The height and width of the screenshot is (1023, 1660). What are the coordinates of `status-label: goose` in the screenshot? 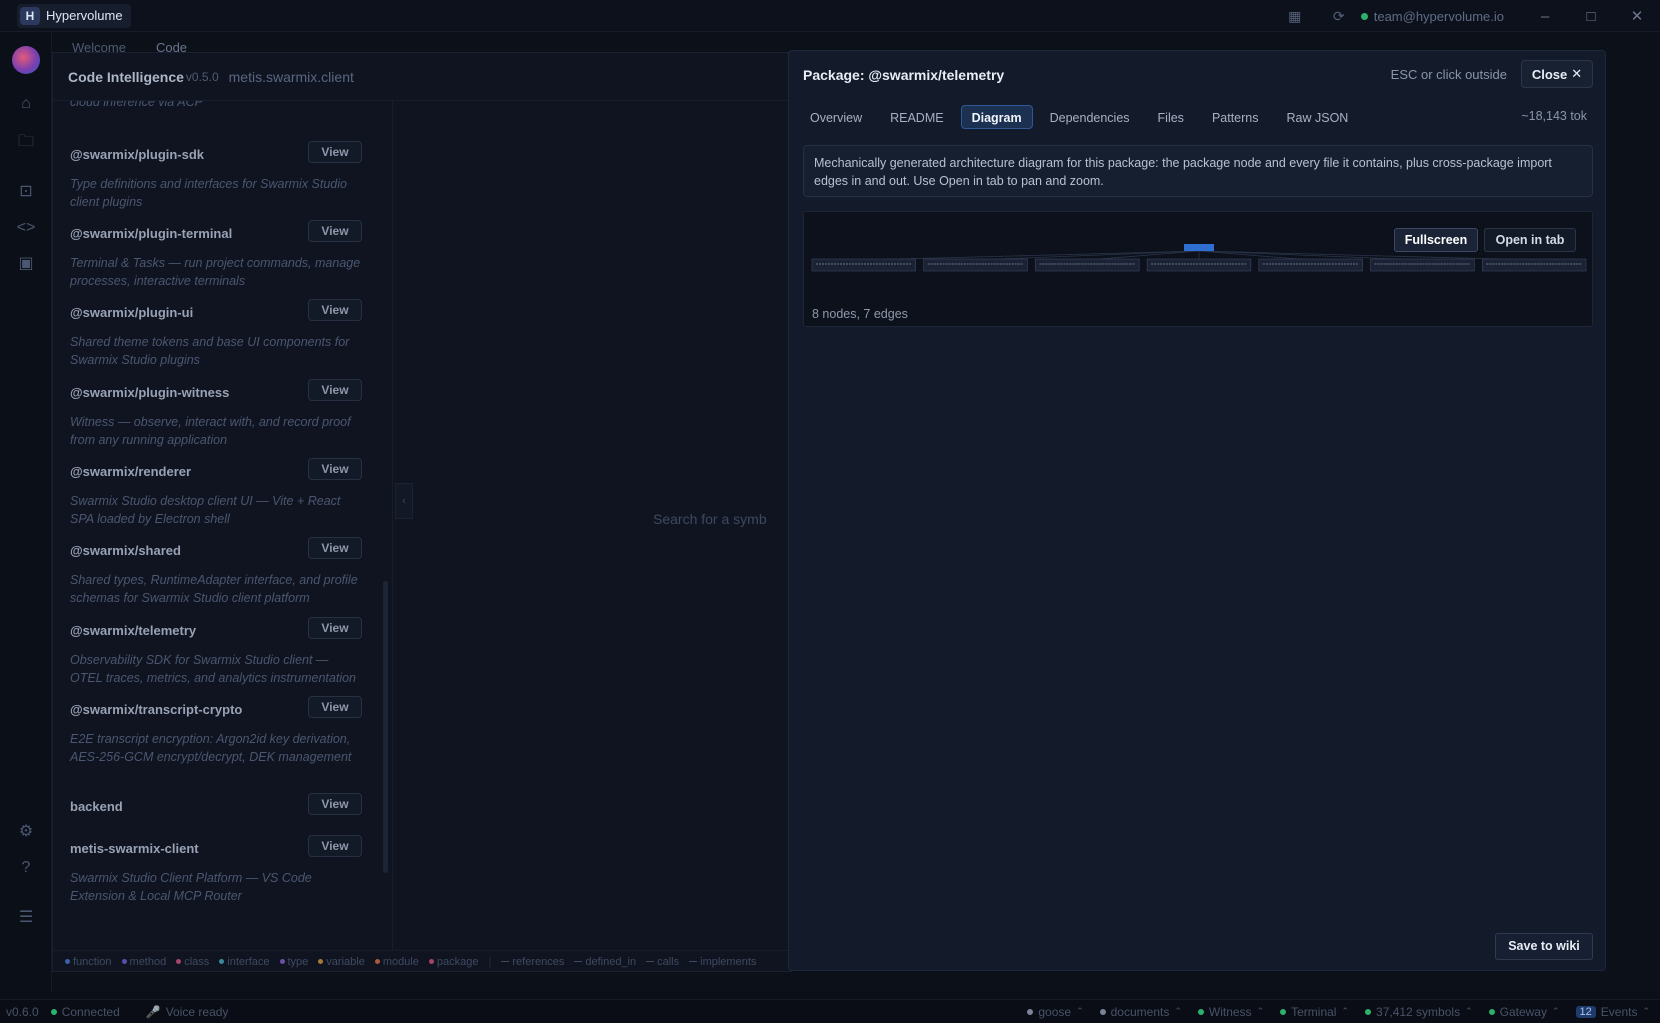 It's located at (1055, 1011).